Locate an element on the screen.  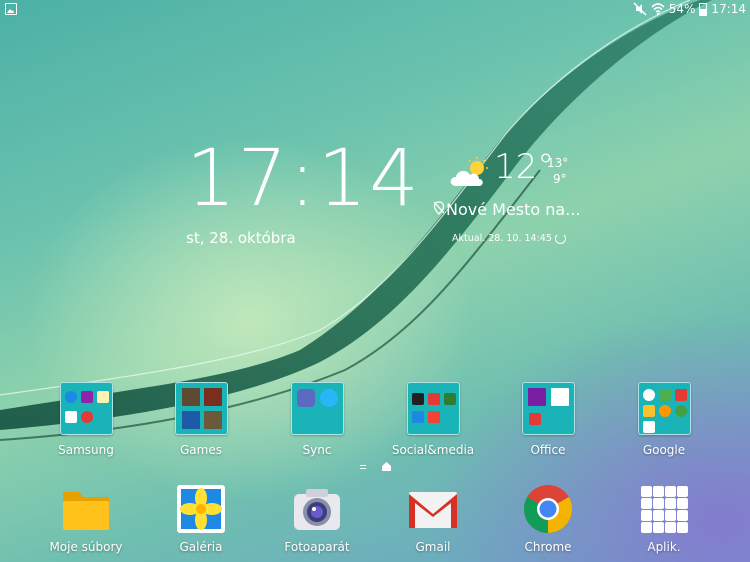
status-bar: 54% 17:14 is located at coordinates (375, 10).